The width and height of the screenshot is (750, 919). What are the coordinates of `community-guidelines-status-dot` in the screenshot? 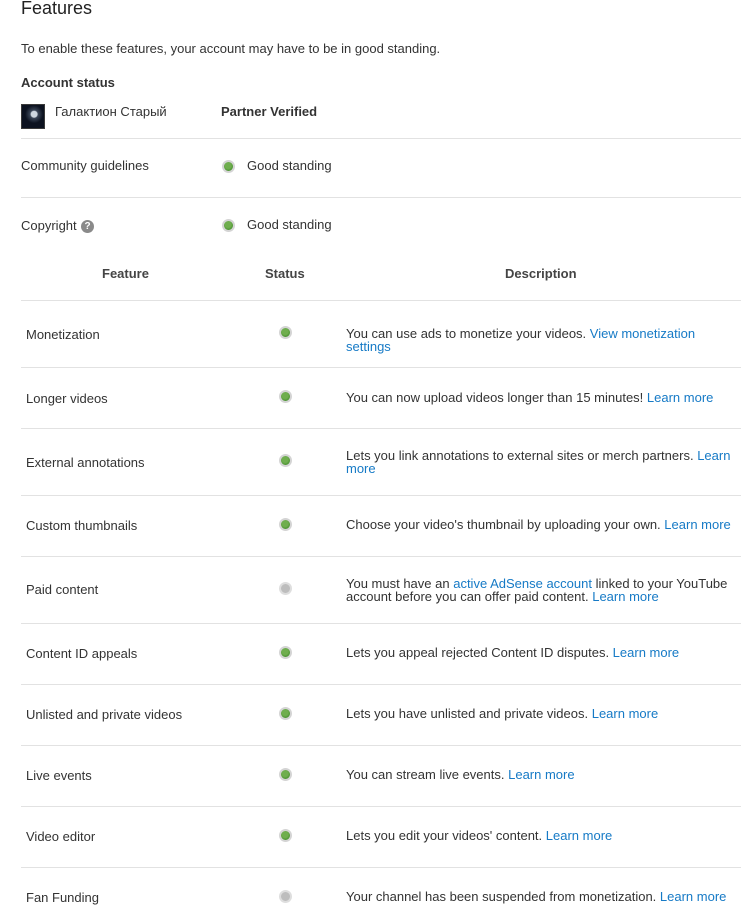 It's located at (228, 166).